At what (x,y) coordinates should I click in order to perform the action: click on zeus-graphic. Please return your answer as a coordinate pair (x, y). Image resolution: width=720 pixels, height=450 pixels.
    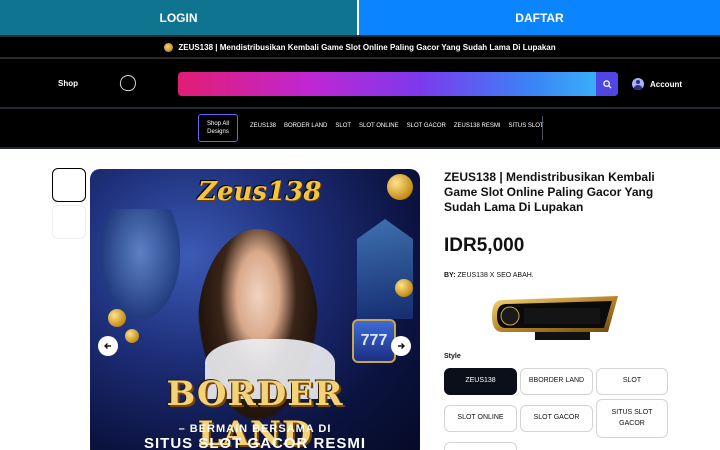
    Looking at the image, I should click on (140, 264).